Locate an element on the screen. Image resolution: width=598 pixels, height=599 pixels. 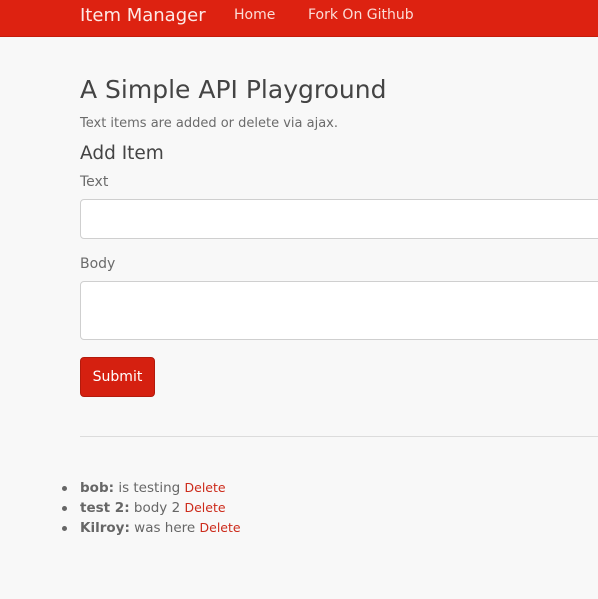
brand-link: Item Manager is located at coordinates (143, 15).